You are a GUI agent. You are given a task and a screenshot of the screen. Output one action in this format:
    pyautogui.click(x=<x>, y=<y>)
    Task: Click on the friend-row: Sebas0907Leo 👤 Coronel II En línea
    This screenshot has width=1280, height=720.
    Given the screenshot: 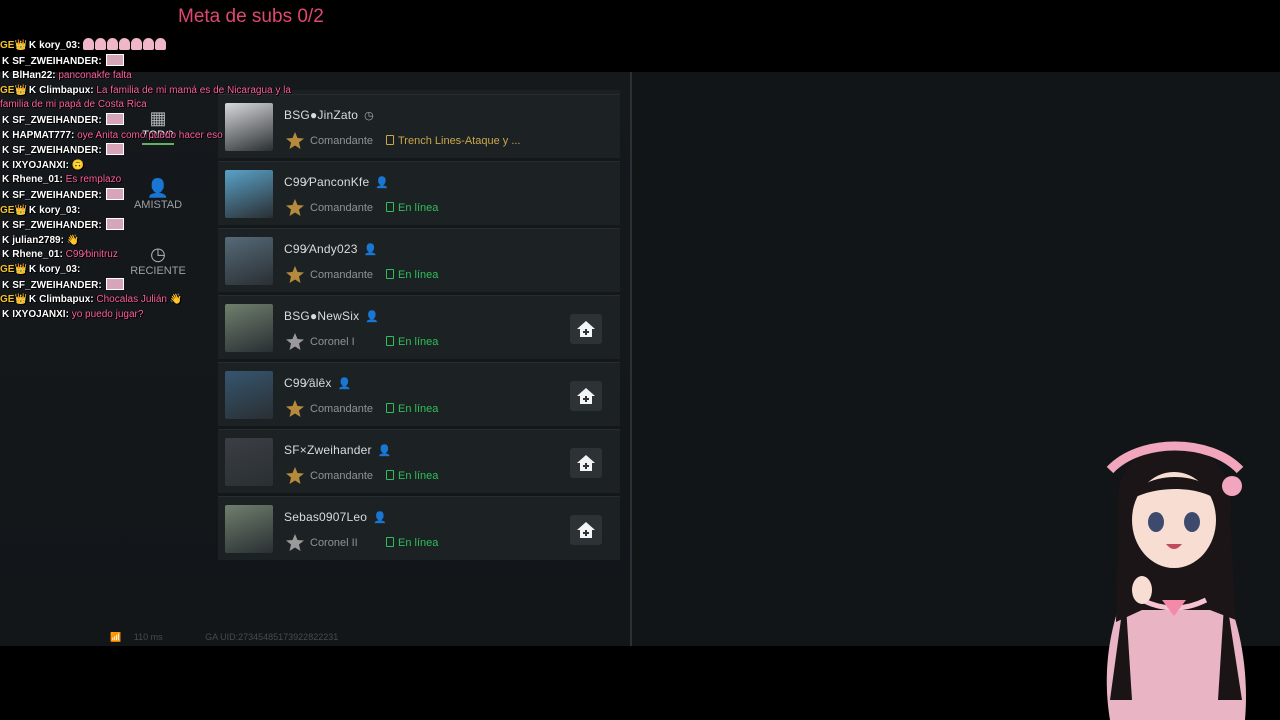 What is the action you would take?
    pyautogui.click(x=419, y=528)
    